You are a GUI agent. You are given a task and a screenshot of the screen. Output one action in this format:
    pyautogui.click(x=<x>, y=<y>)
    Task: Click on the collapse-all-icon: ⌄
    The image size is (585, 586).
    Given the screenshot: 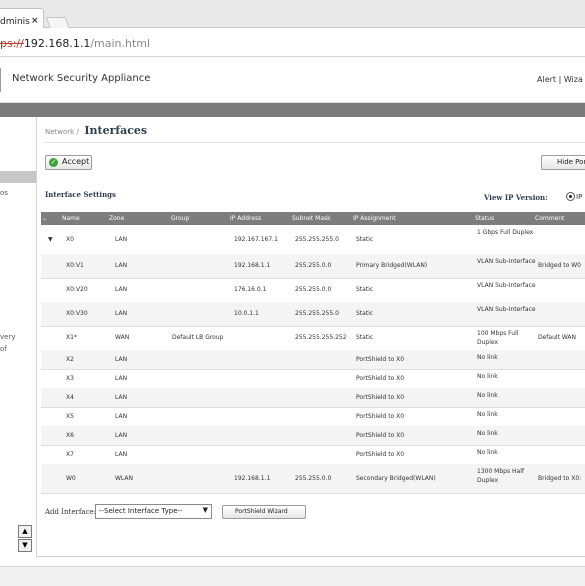 What is the action you would take?
    pyautogui.click(x=44, y=218)
    